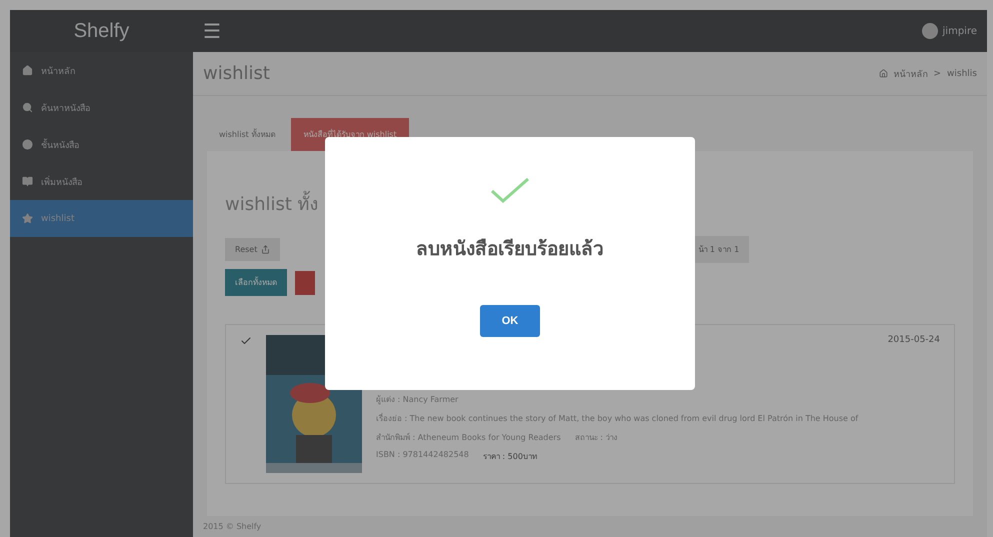 The height and width of the screenshot is (537, 993). I want to click on panel-title: wishlist ทั้ง, so click(272, 203).